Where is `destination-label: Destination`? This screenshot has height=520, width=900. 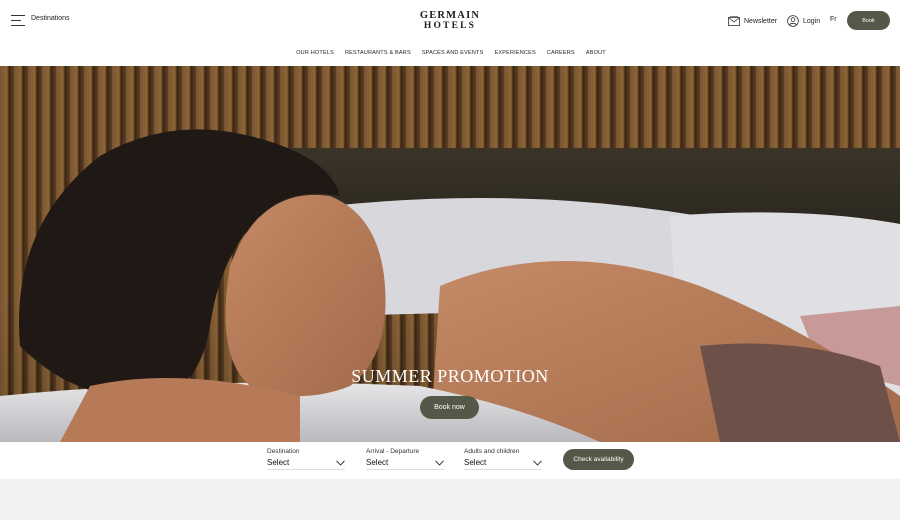
destination-label: Destination is located at coordinates (283, 451).